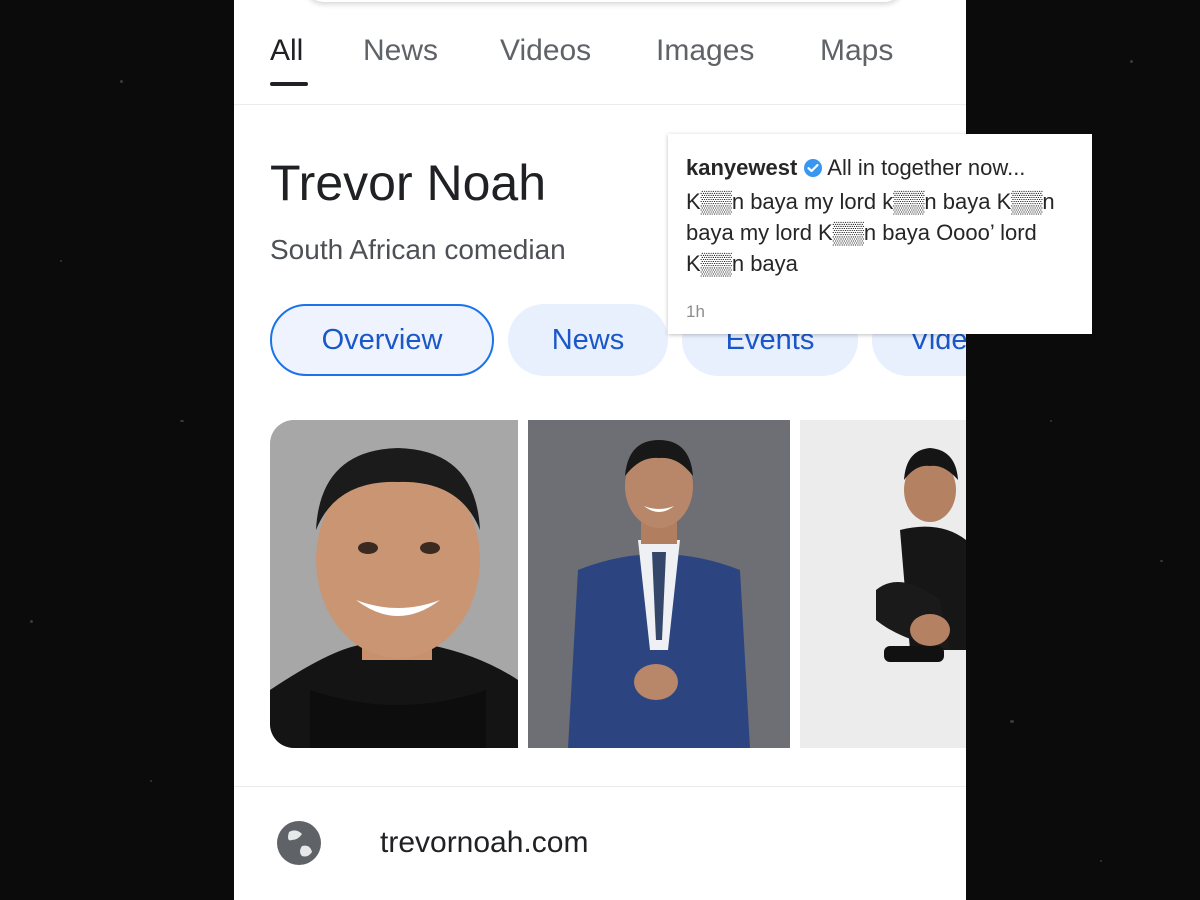 This screenshot has height=900, width=1200. What do you see at coordinates (545, 51) in the screenshot?
I see `tab-videos: Videos` at bounding box center [545, 51].